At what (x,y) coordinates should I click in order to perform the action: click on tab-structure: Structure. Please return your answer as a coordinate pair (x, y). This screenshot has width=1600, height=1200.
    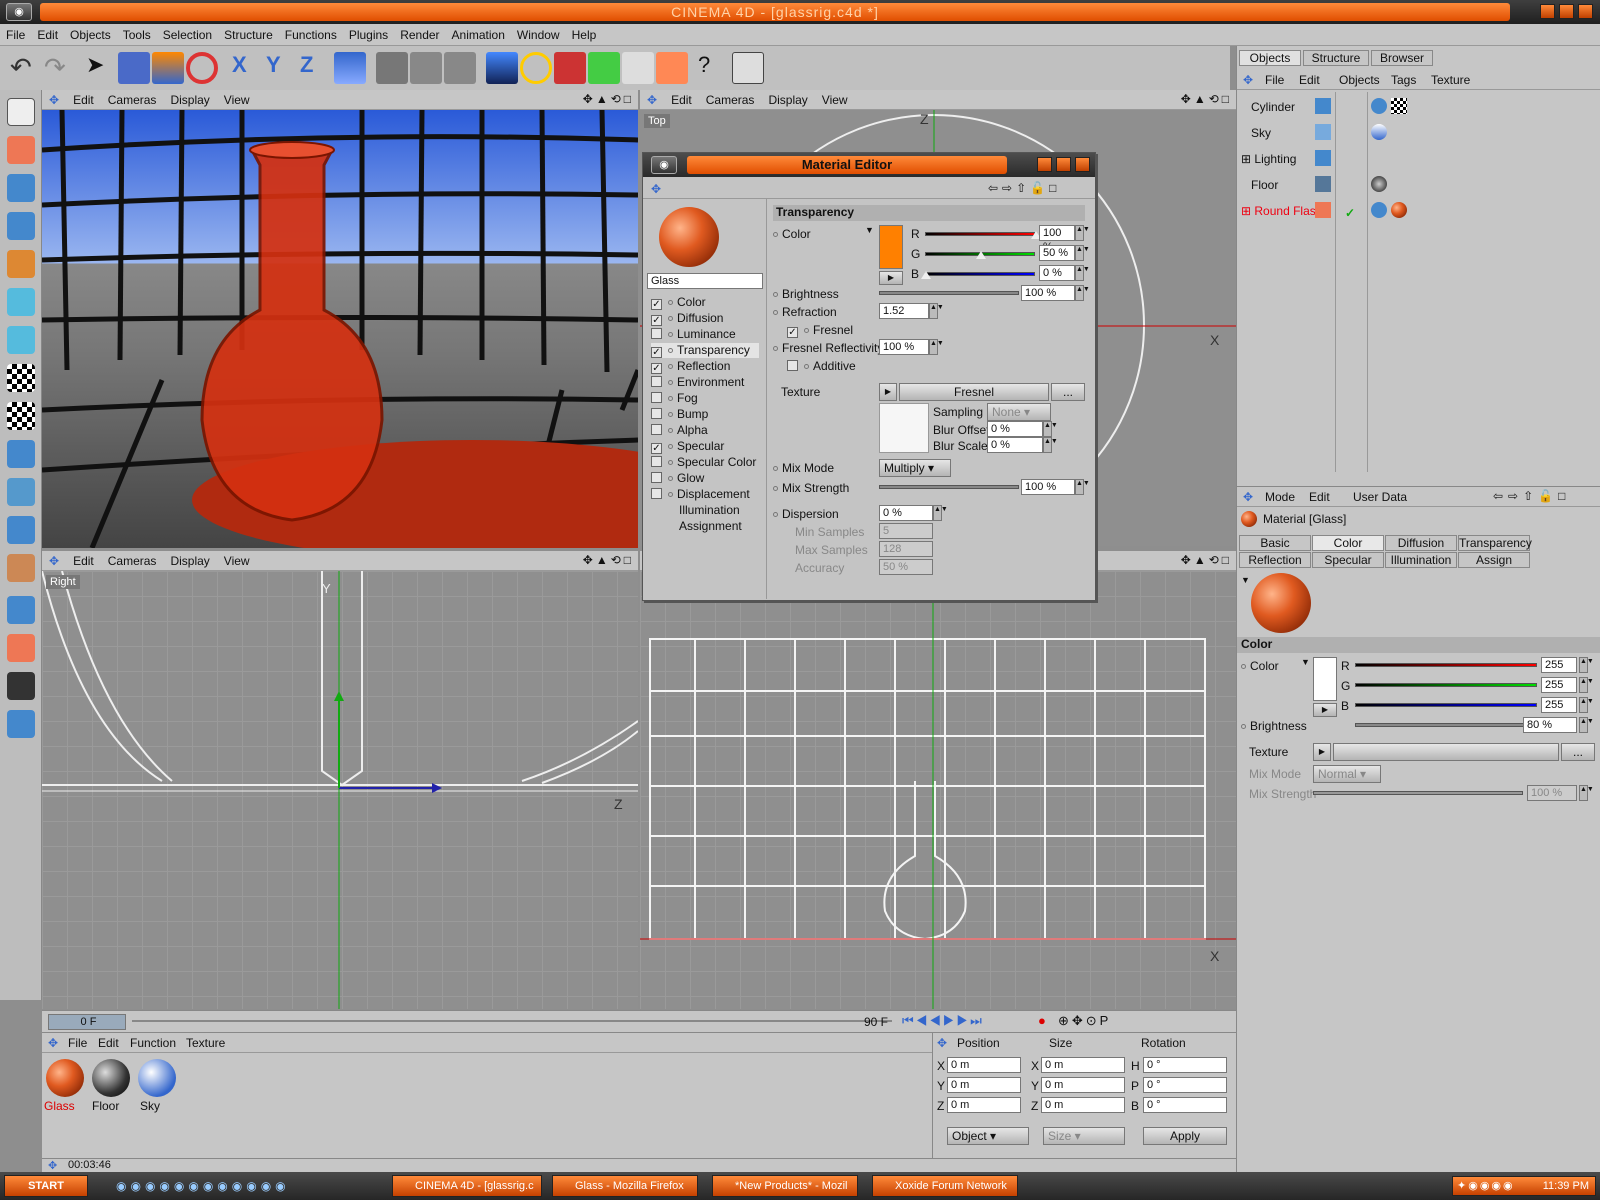
    Looking at the image, I should click on (1336, 58).